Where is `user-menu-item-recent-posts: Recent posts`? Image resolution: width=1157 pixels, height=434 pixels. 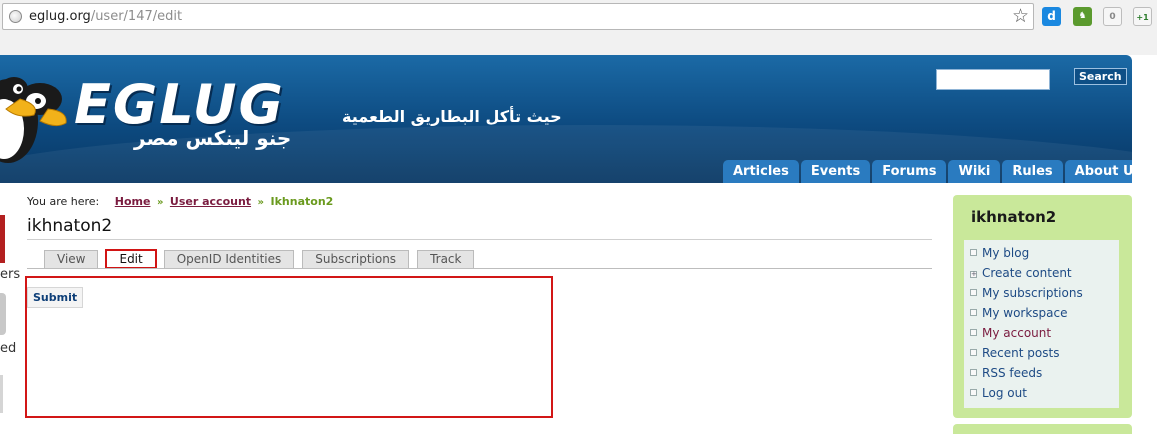
user-menu-item-recent-posts: Recent posts is located at coordinates (1014, 353).